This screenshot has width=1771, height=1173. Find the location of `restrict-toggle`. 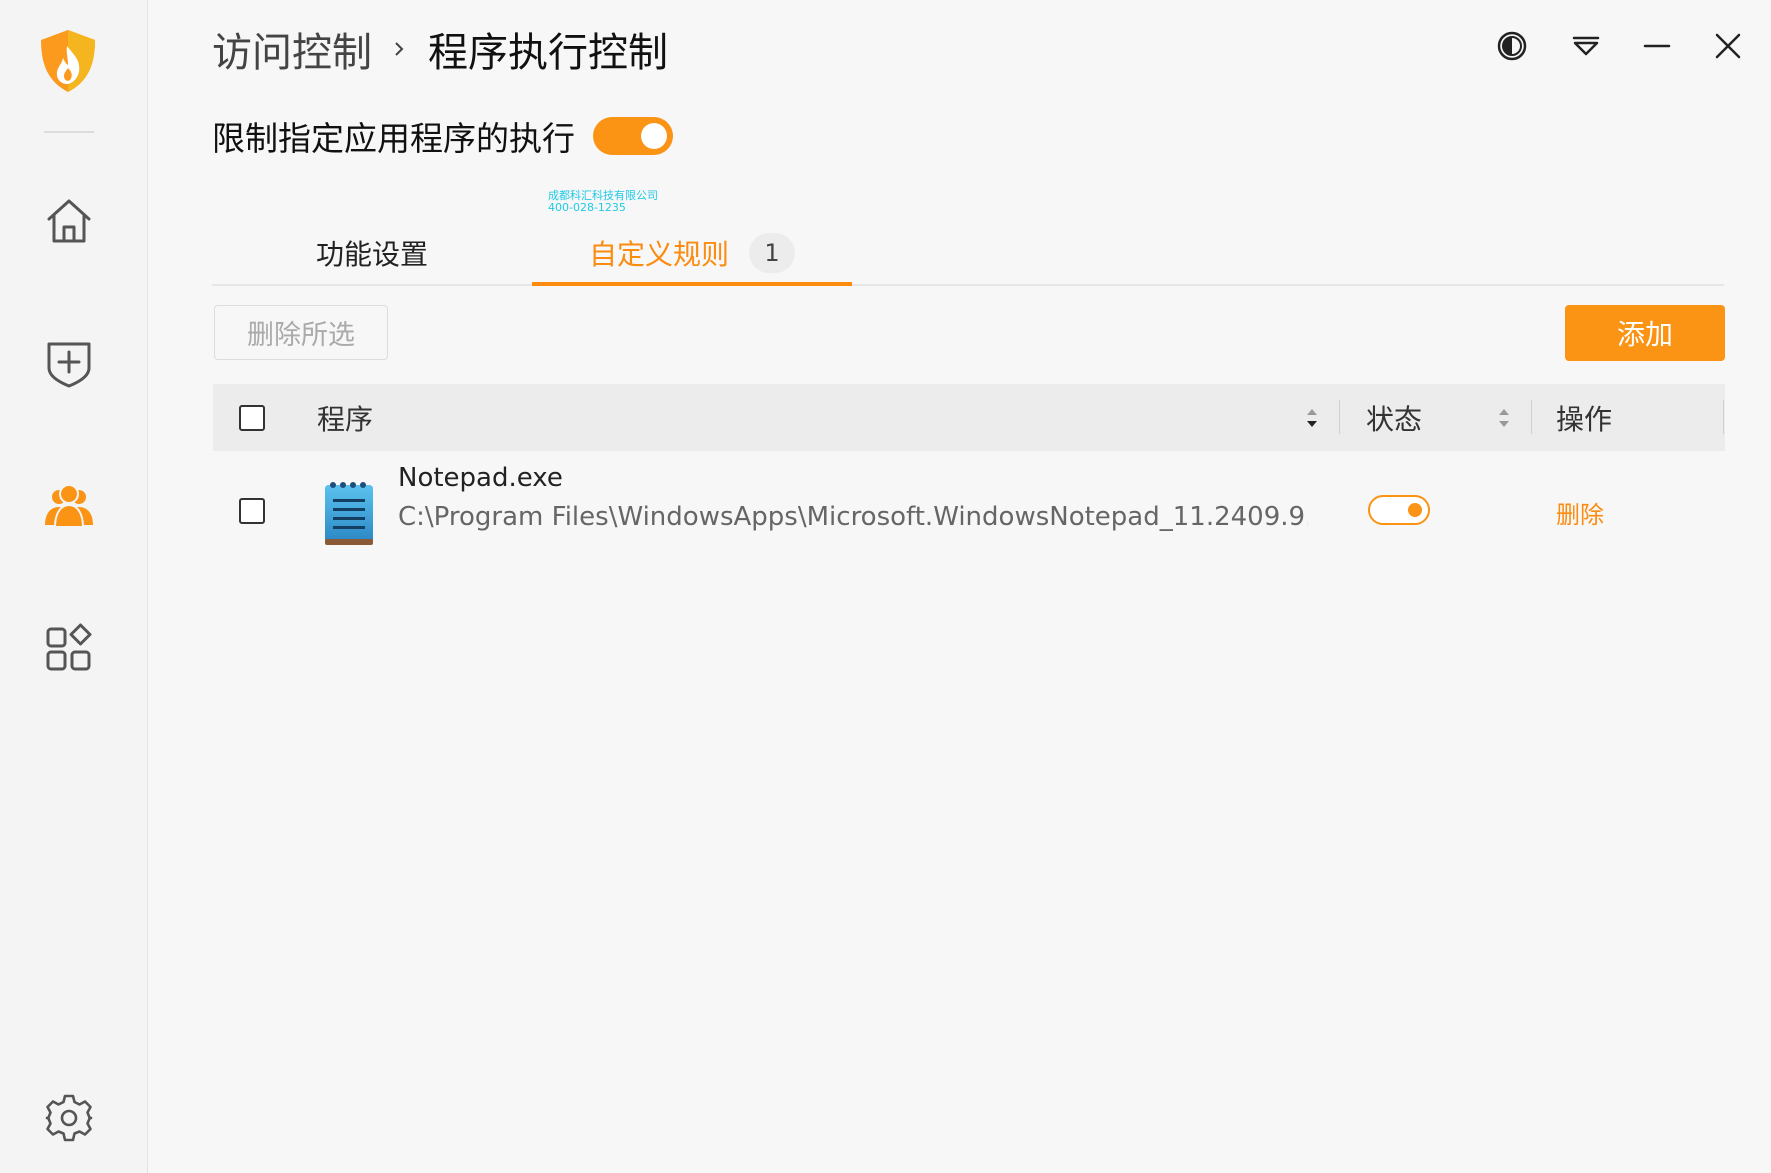

restrict-toggle is located at coordinates (633, 136).